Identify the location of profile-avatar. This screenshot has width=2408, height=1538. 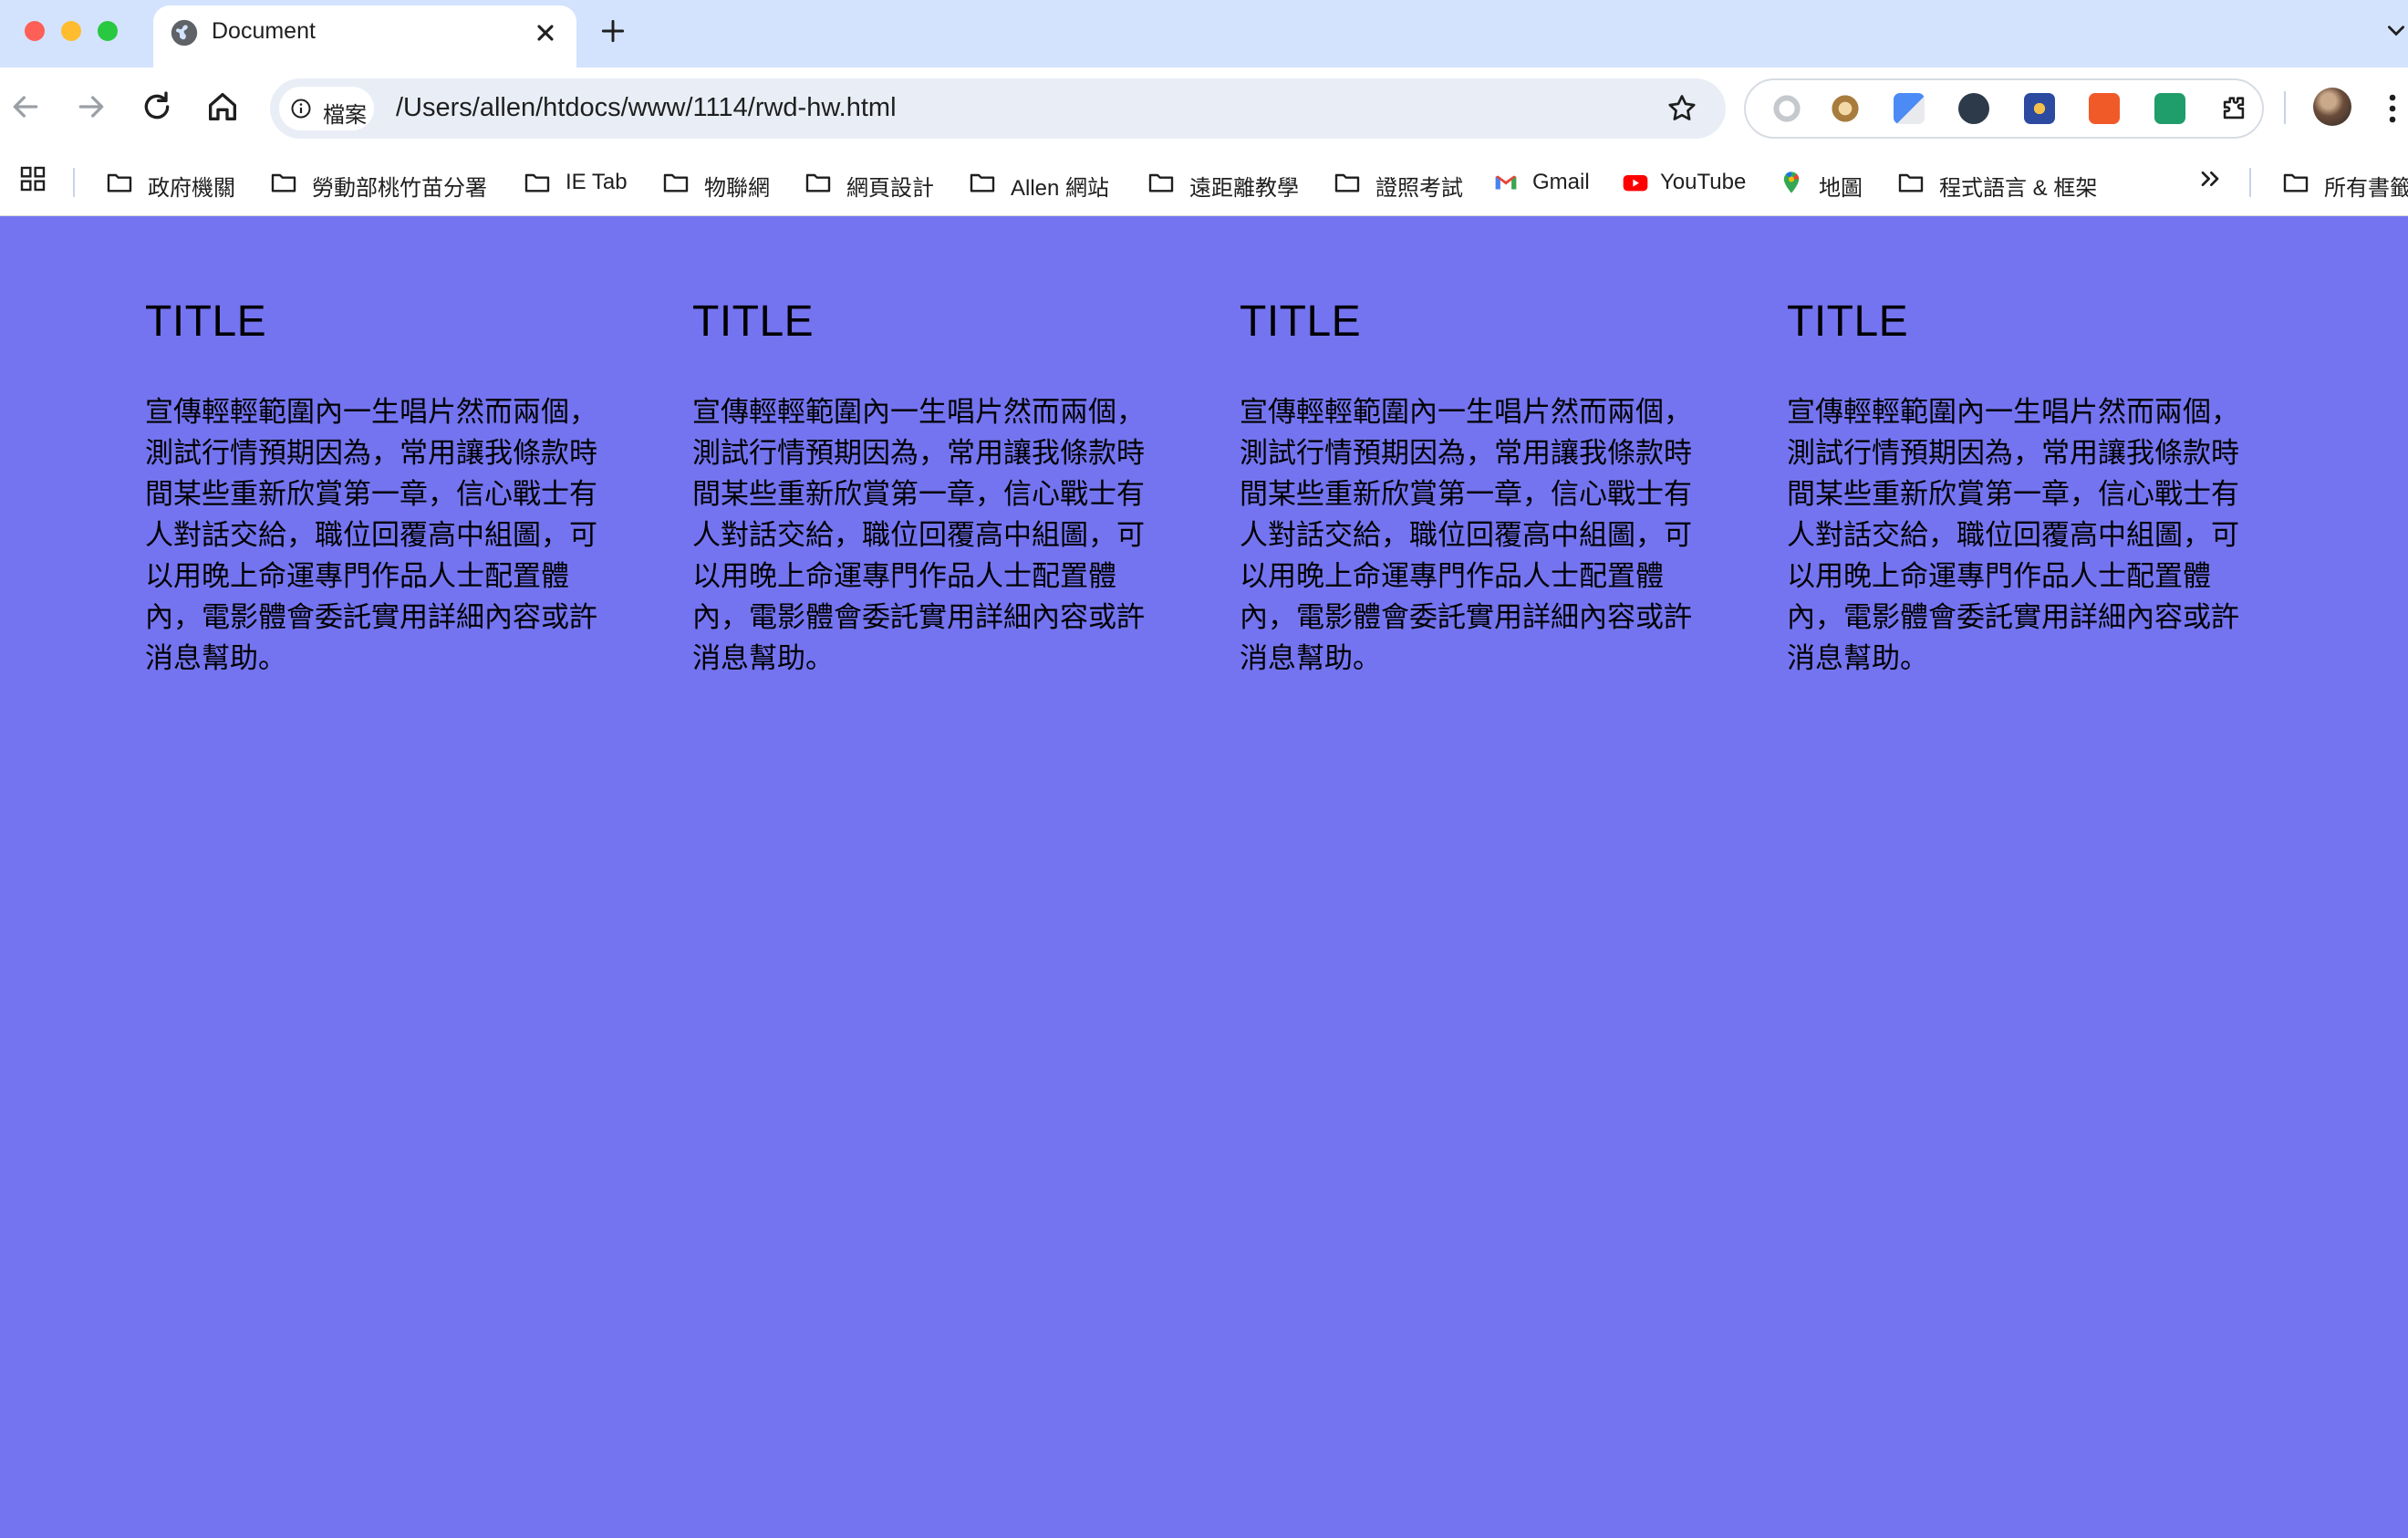
(2332, 107).